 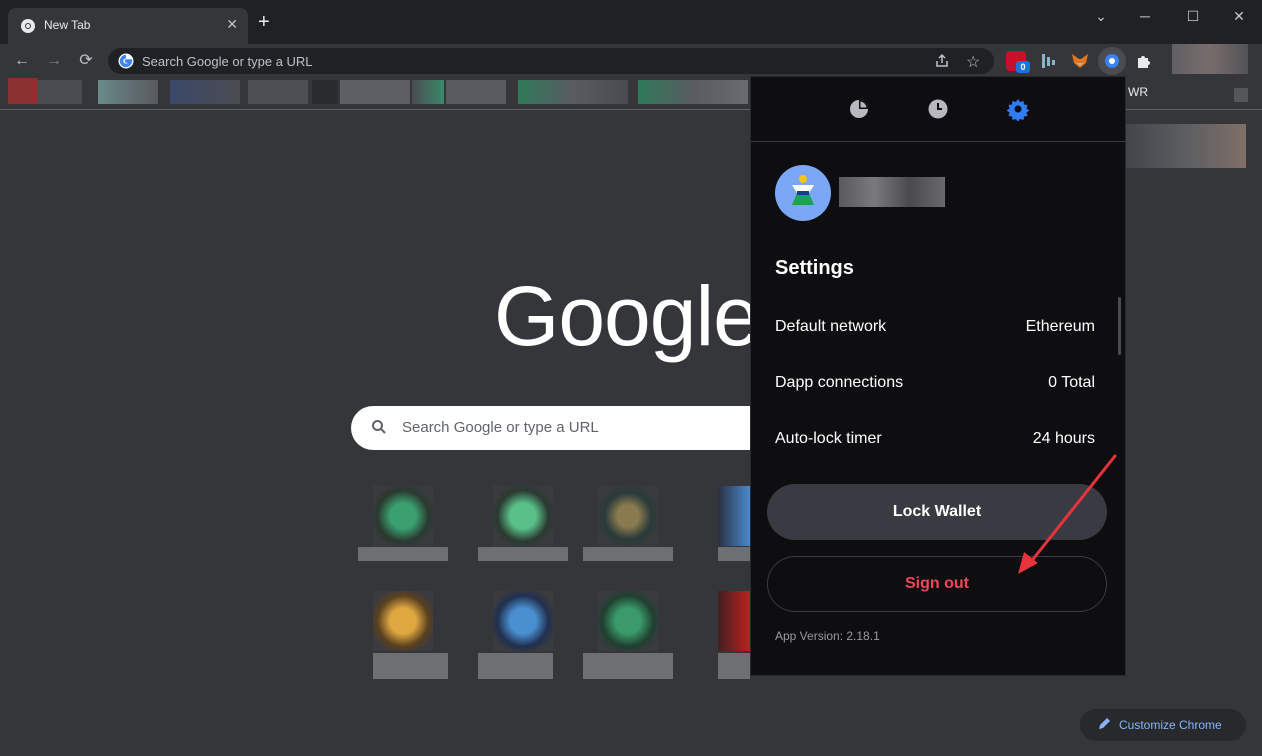 What do you see at coordinates (1144, 61) in the screenshot?
I see `puzzle-icon` at bounding box center [1144, 61].